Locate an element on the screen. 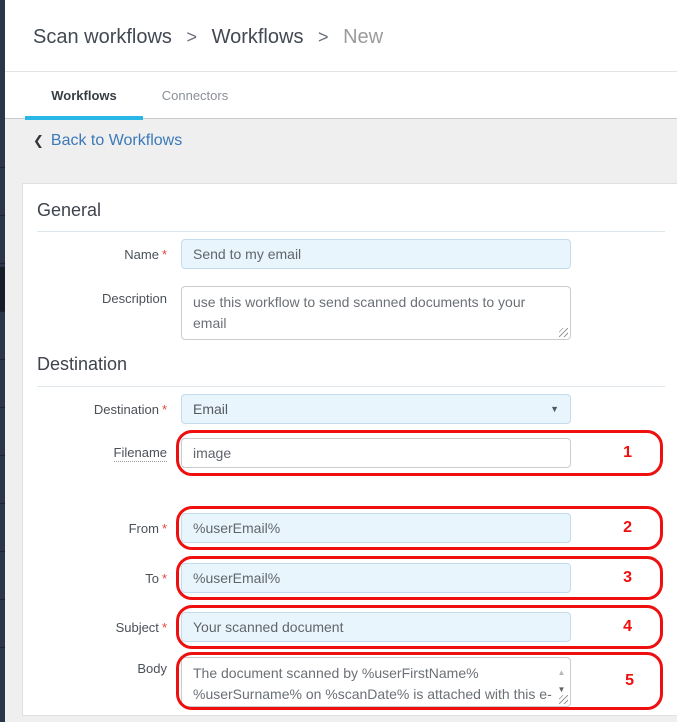 This screenshot has height=722, width=677. destination-section-title: Destination is located at coordinates (82, 364).